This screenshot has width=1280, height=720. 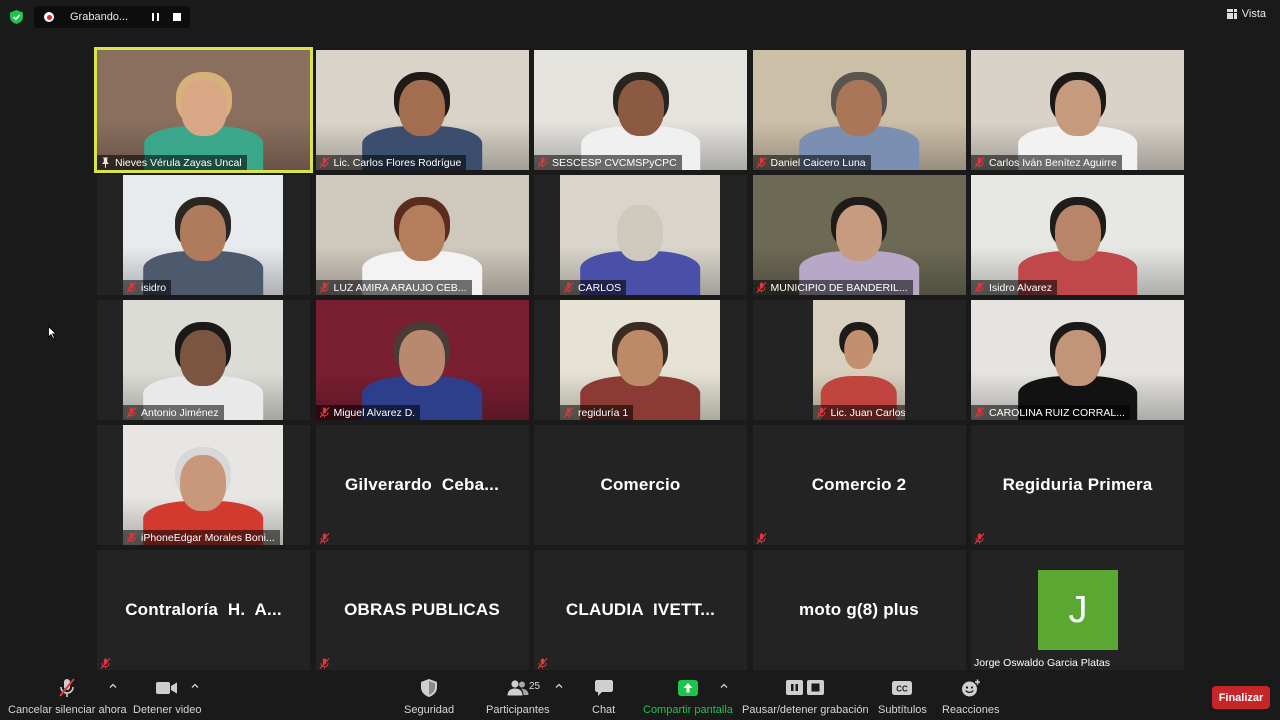 I want to click on reactions-button: Reacciones, so click(x=970, y=697).